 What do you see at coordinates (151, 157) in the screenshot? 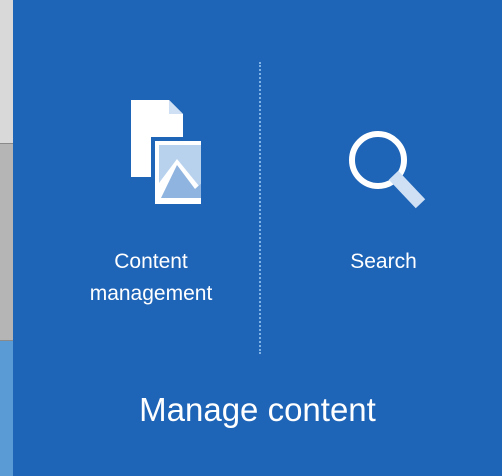
I see `documents-image-icon` at bounding box center [151, 157].